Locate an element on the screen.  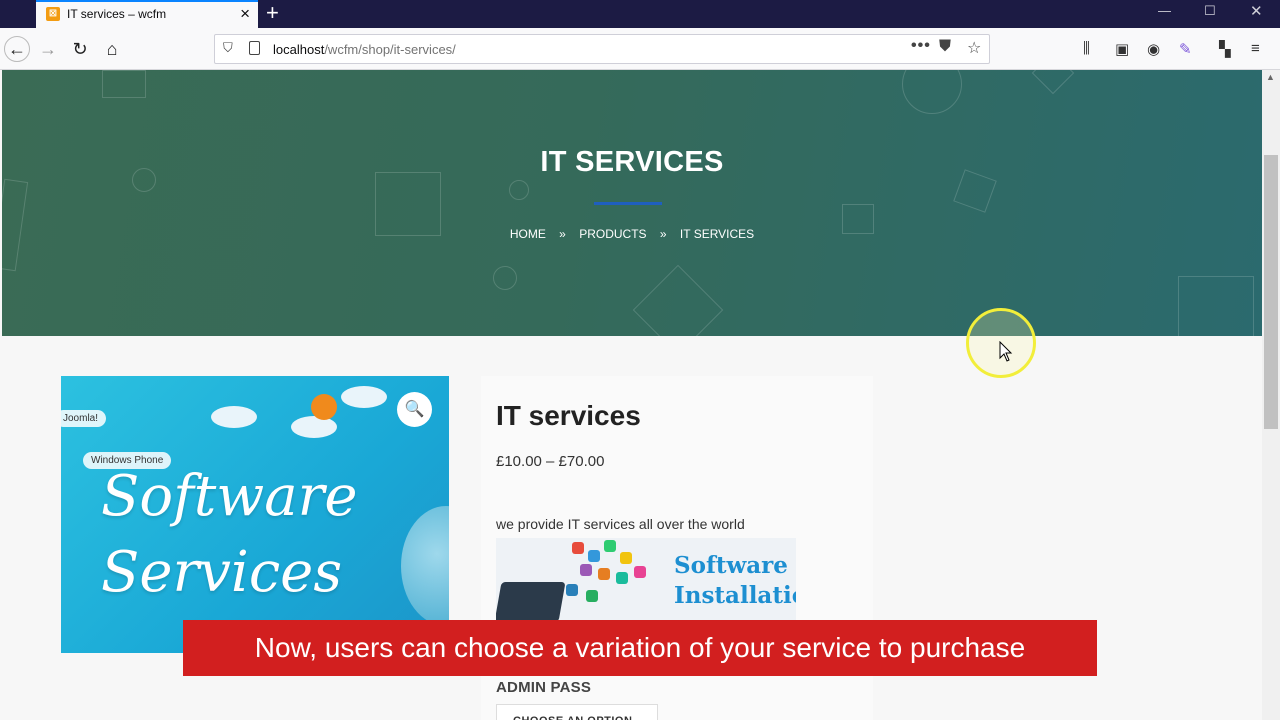
reload-icon: ↻ is located at coordinates (80, 49).